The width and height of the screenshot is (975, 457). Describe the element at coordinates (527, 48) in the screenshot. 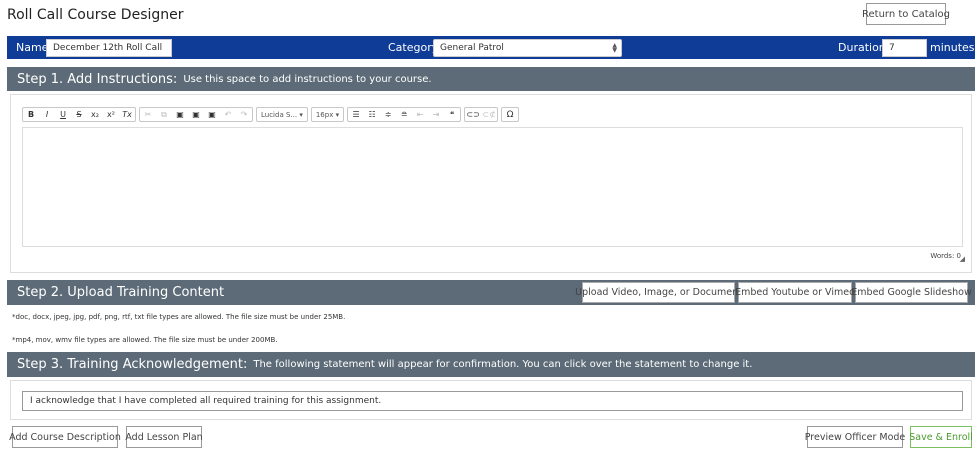

I see `category-select: General Patrol ▲ ▼` at that location.